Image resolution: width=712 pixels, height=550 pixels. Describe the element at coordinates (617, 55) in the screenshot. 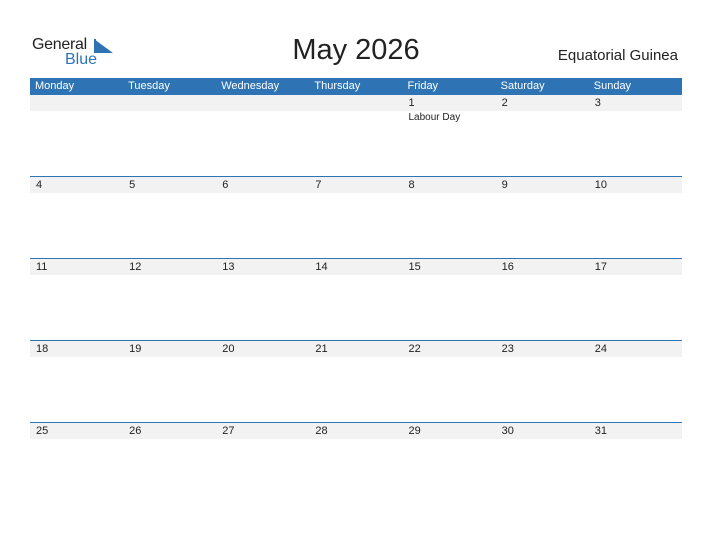

I see `country-name: Equatorial Guinea` at that location.